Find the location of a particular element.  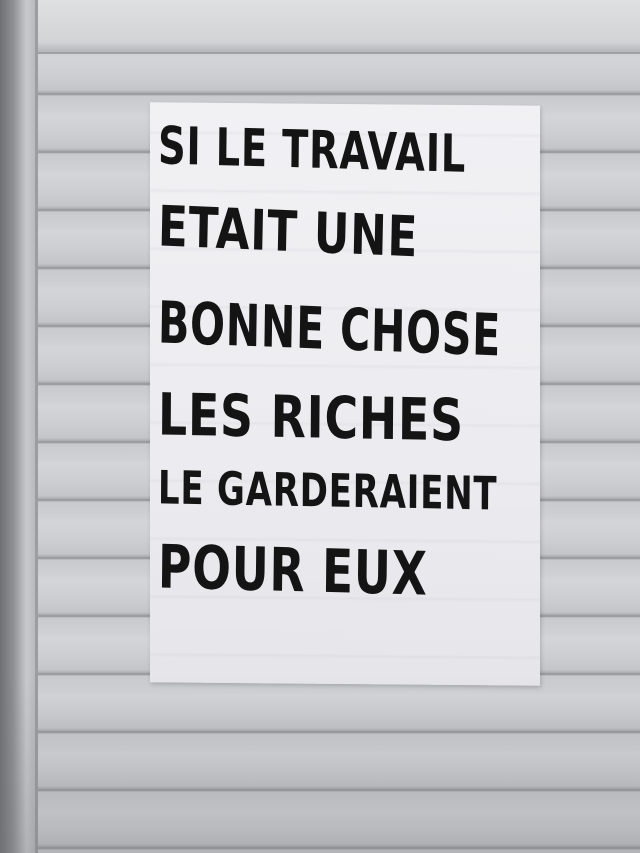

poster-line-1: SI LE TRAVAIL is located at coordinates (312, 150).